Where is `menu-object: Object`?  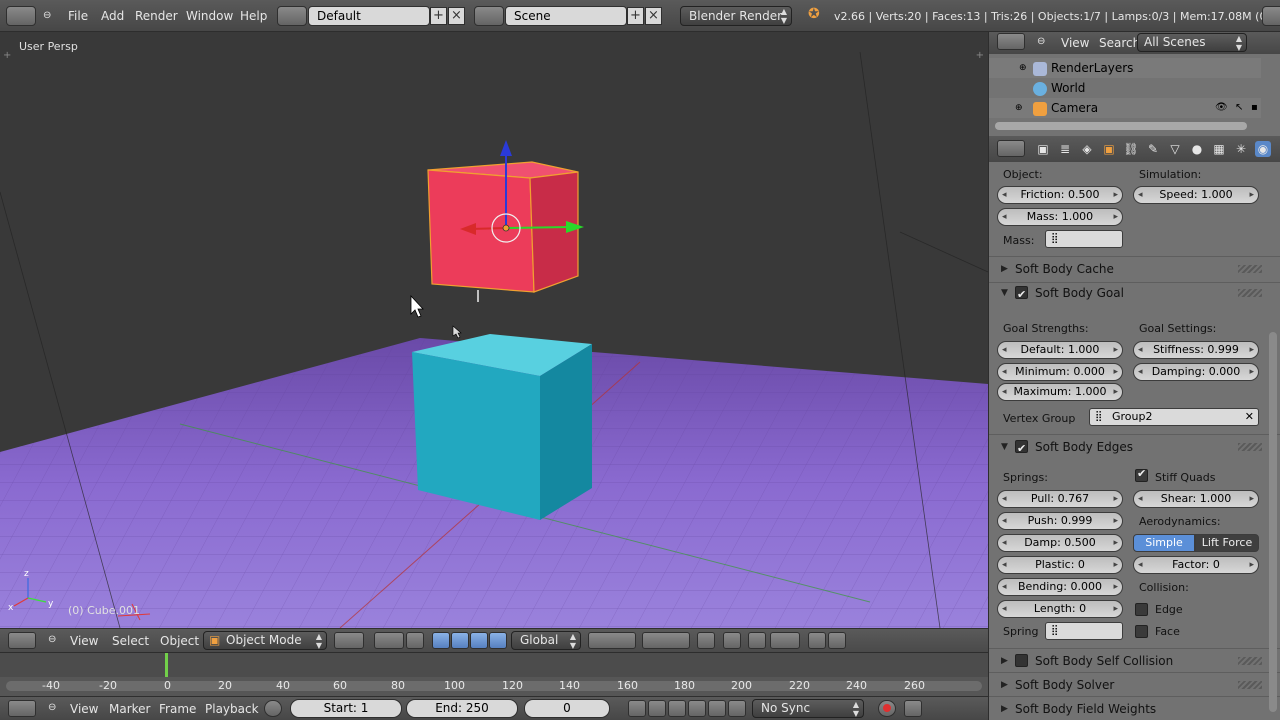
menu-object: Object is located at coordinates (179, 641).